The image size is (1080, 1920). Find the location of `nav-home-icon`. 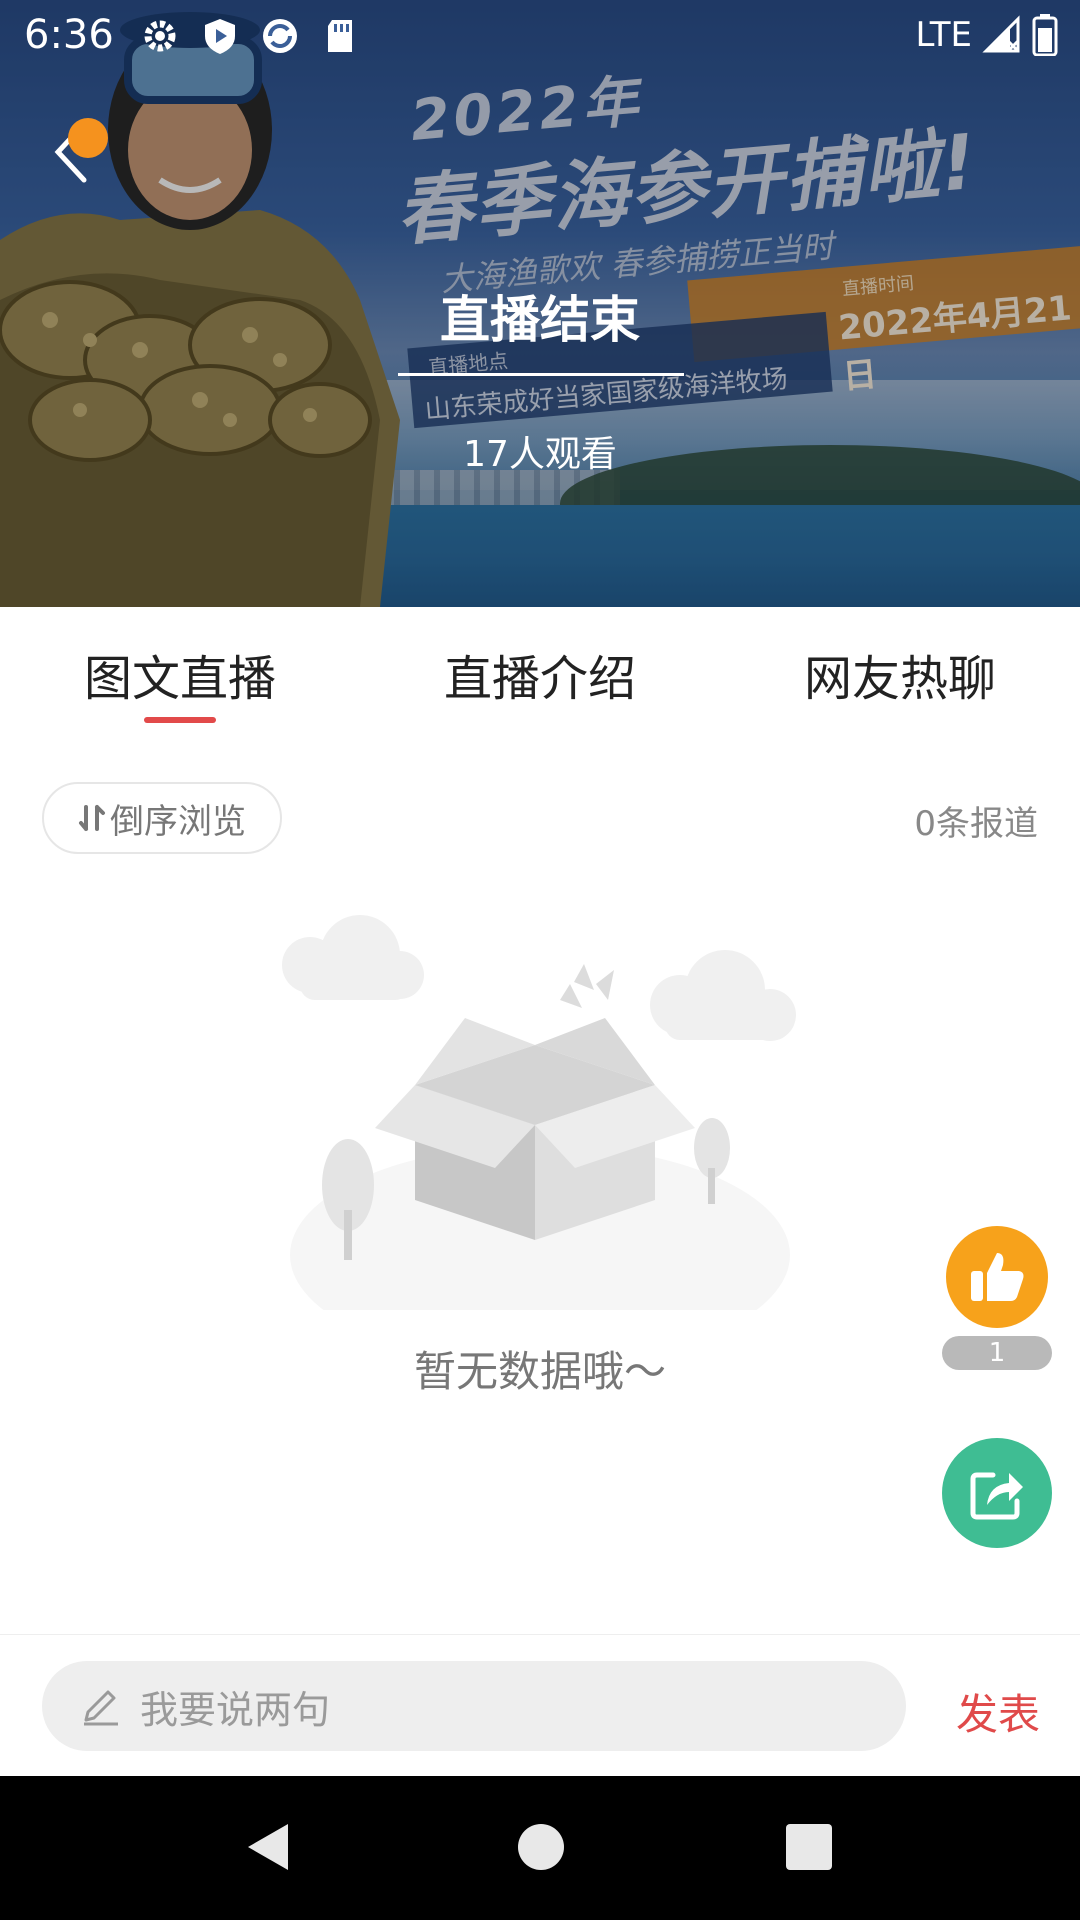

nav-home-icon is located at coordinates (541, 1847).